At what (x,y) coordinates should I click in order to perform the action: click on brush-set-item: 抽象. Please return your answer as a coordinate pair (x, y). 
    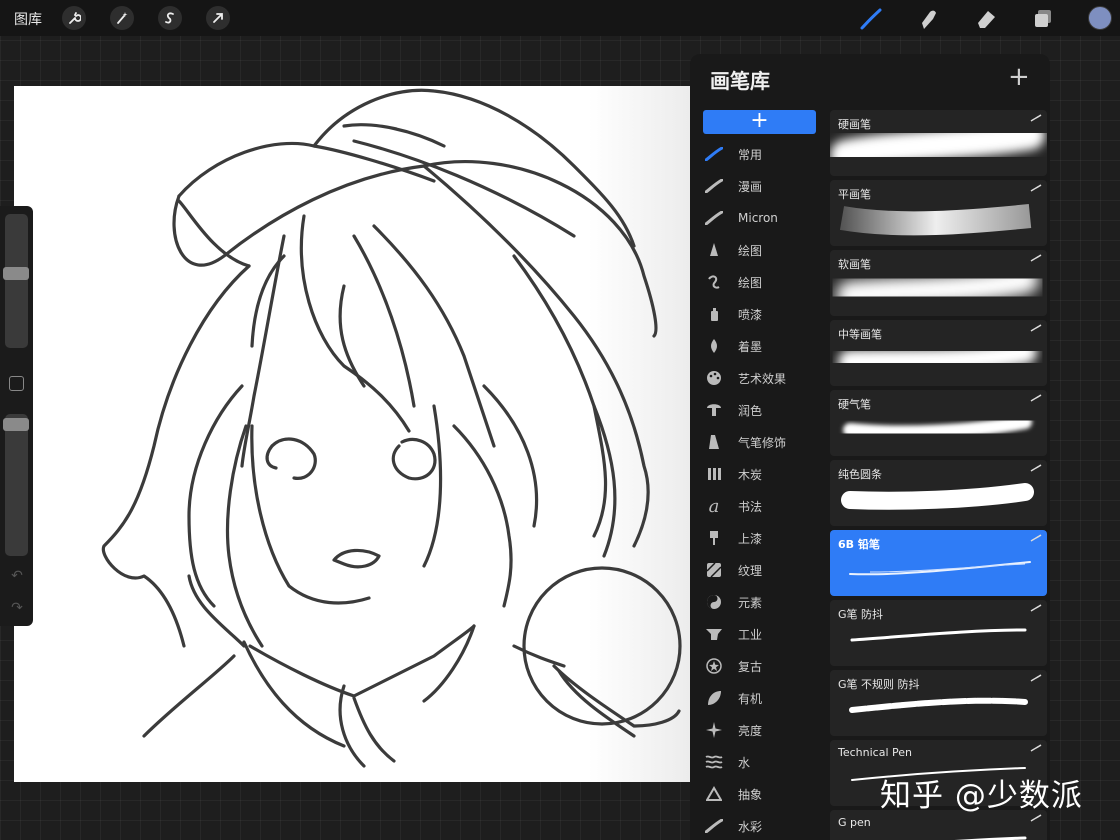
    Looking at the image, I should click on (757, 794).